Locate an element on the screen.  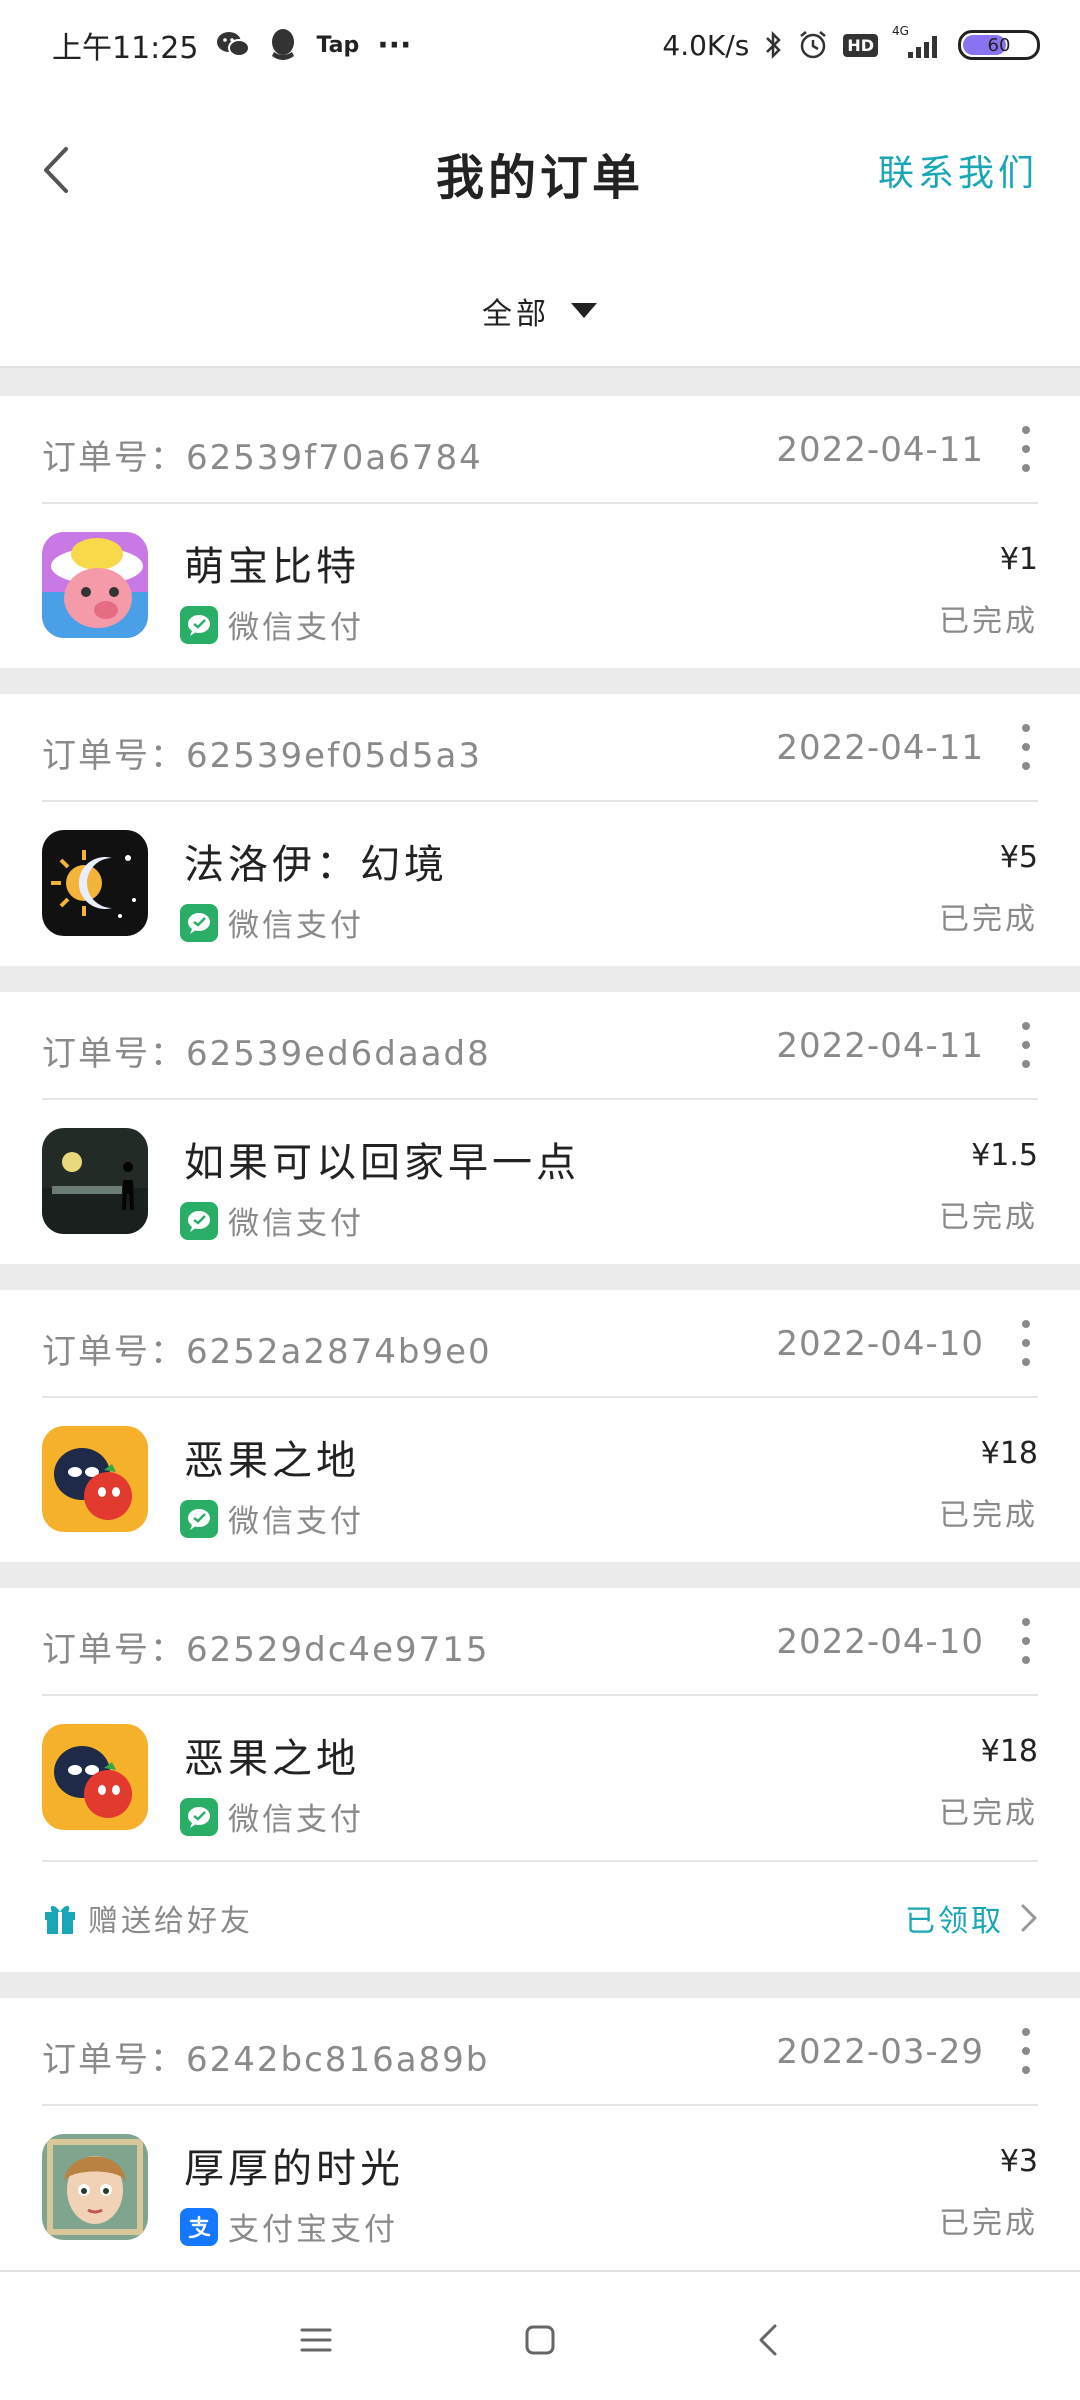
app-header: 我的订单 联系我们 is located at coordinates (540, 173).